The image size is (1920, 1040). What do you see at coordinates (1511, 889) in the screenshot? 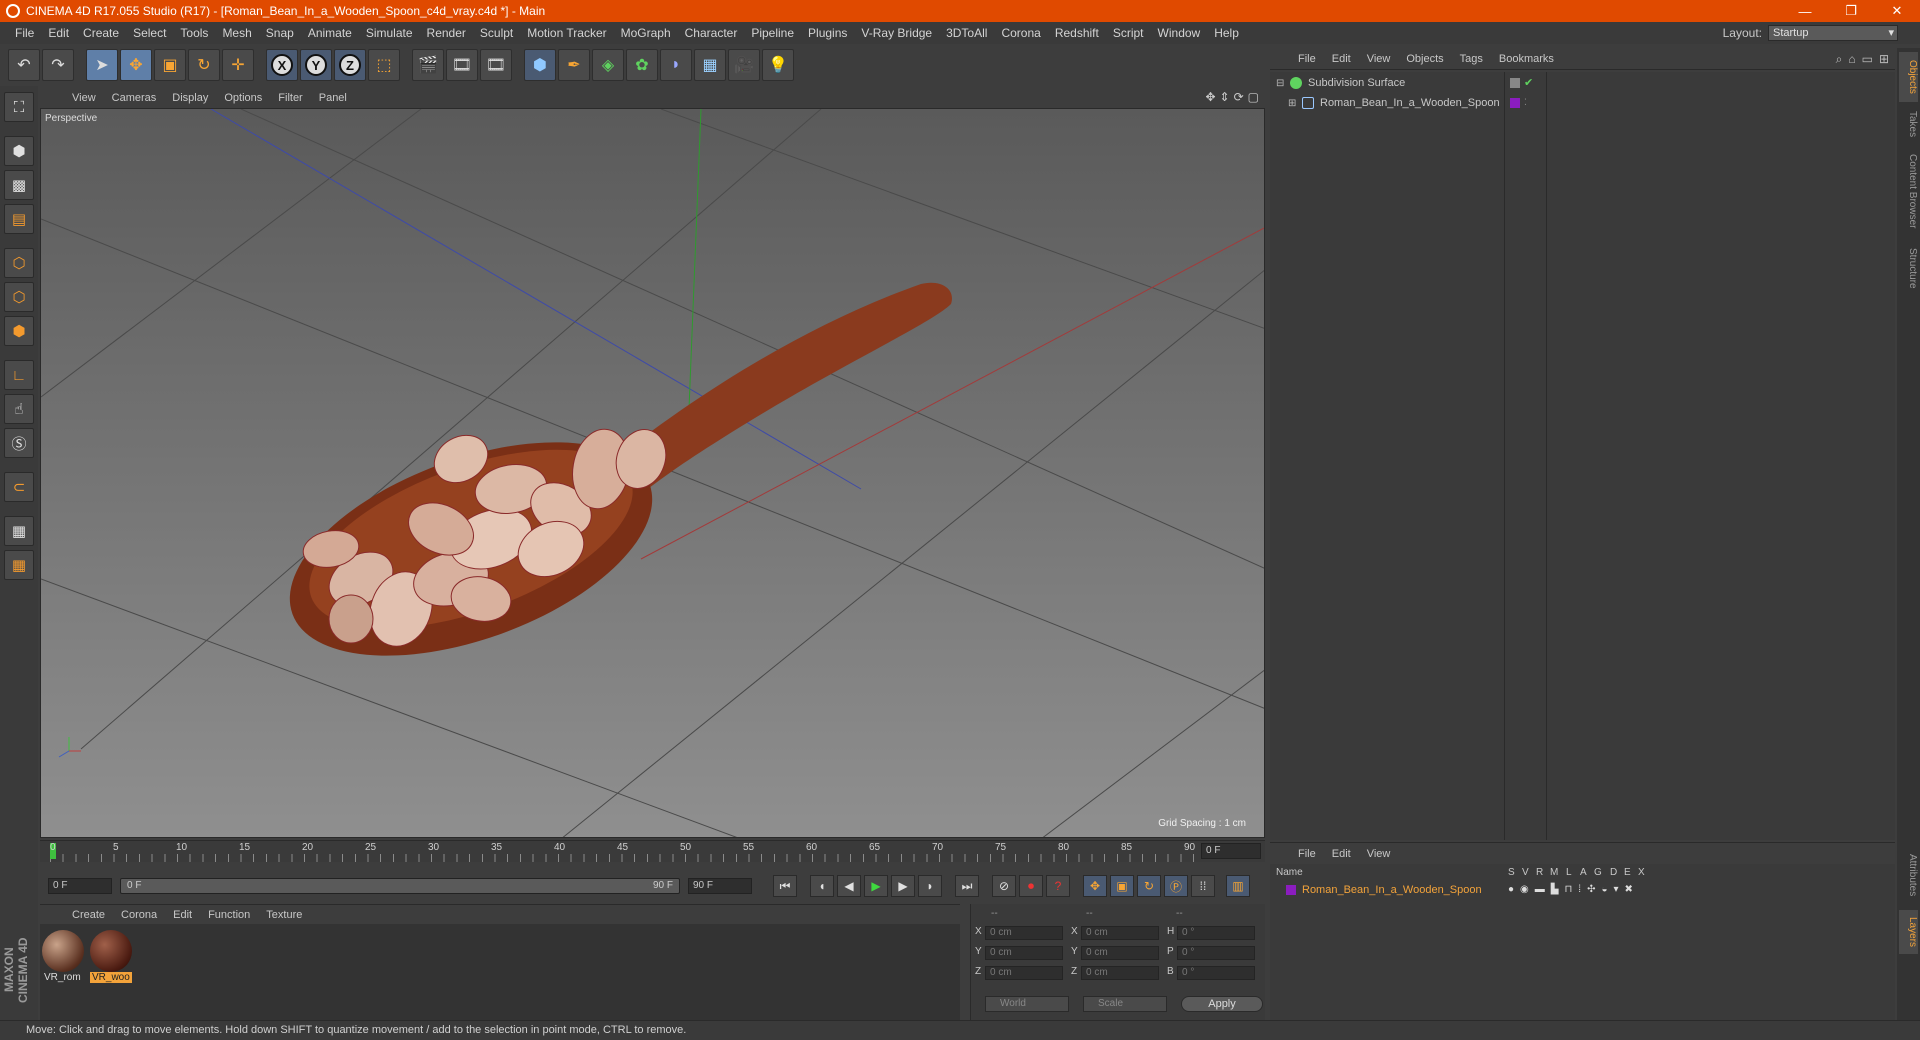
I see `solo-icon: ●` at bounding box center [1511, 889].